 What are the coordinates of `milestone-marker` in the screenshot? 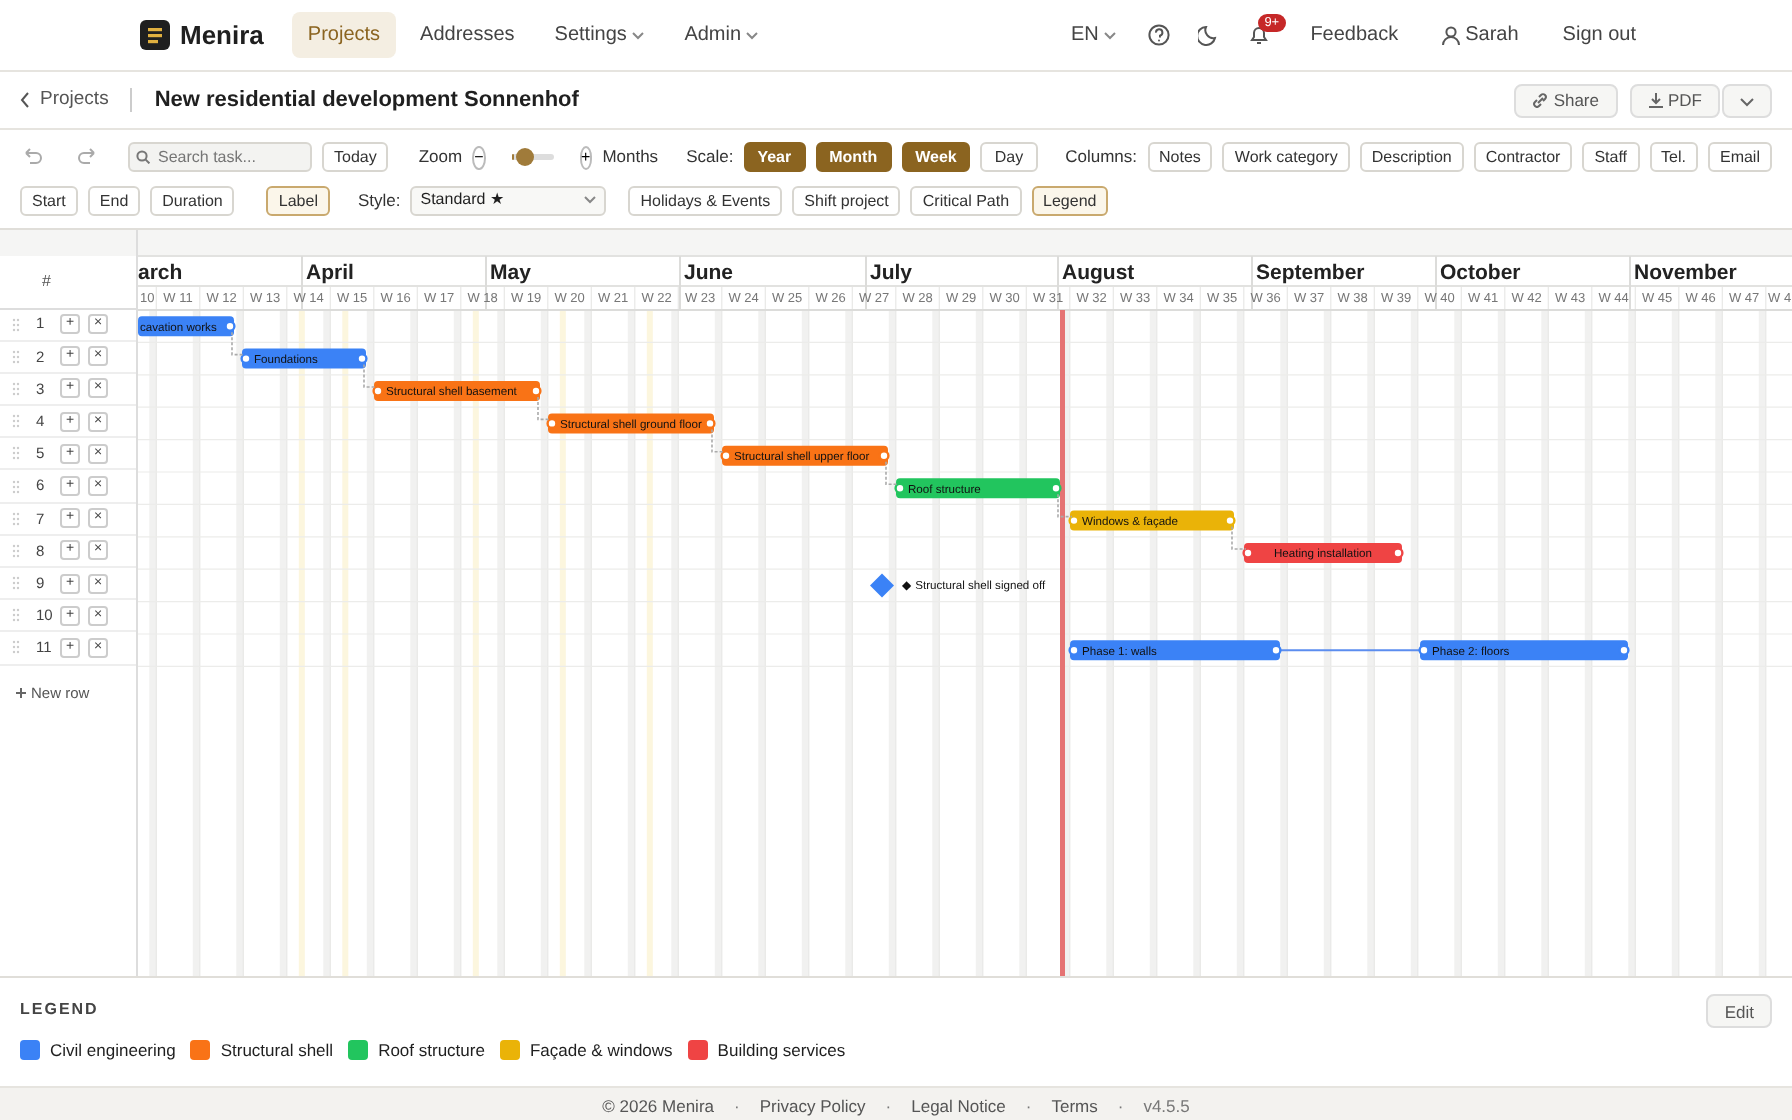 It's located at (882, 584).